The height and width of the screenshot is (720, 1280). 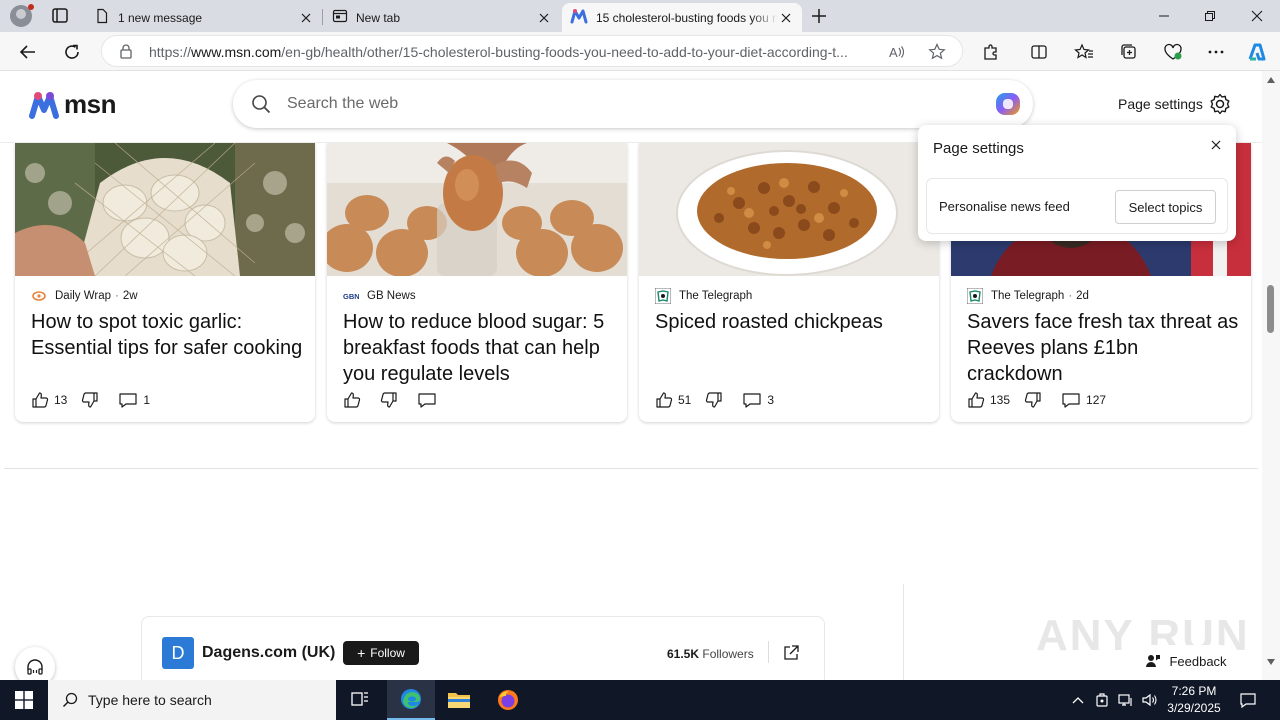 What do you see at coordinates (411, 700) in the screenshot?
I see `edge-taskbar-icon` at bounding box center [411, 700].